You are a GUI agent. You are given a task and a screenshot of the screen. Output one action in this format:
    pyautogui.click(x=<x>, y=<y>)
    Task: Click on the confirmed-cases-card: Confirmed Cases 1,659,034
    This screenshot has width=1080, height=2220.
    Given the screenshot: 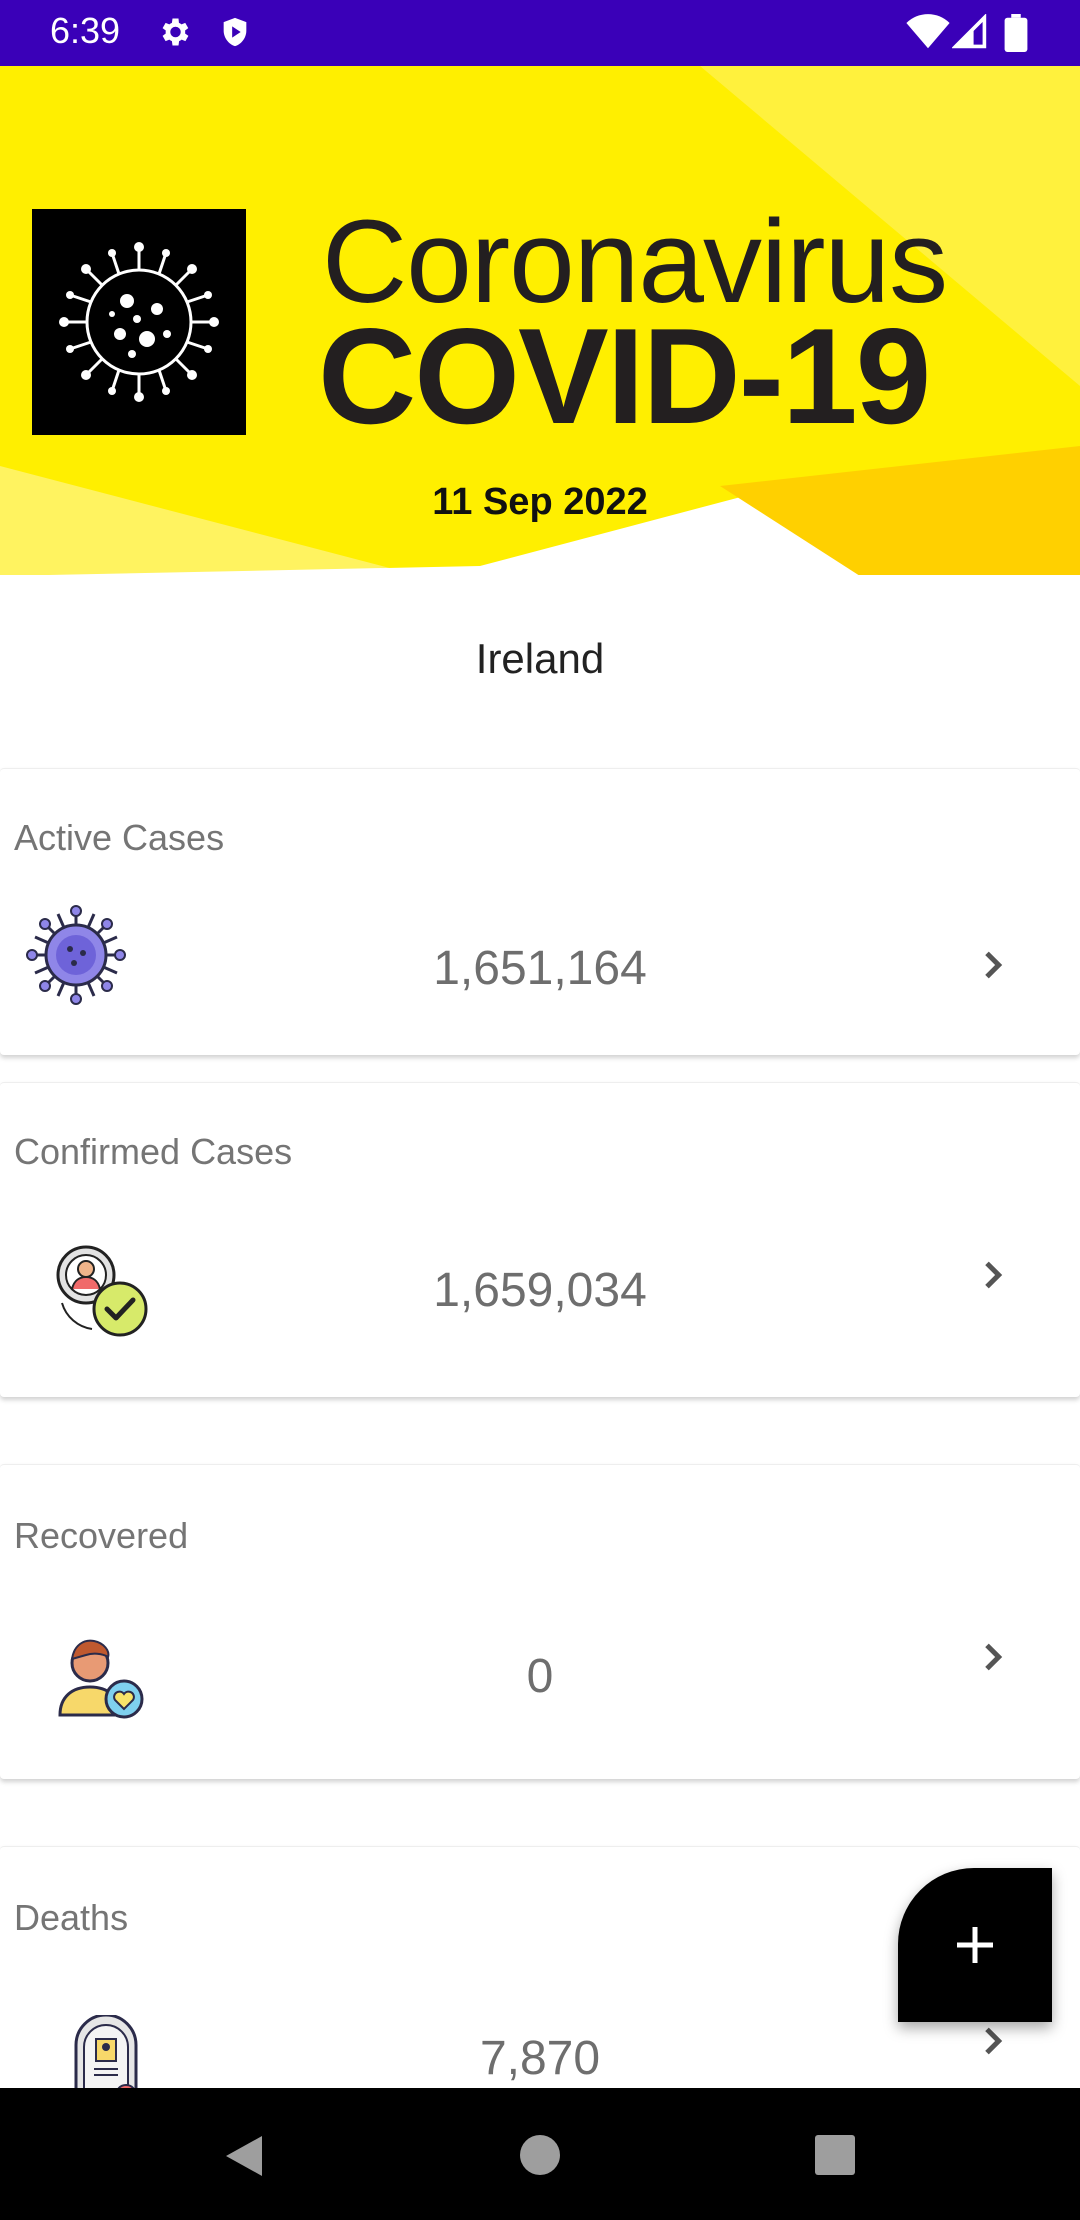 What is the action you would take?
    pyautogui.click(x=540, y=1239)
    